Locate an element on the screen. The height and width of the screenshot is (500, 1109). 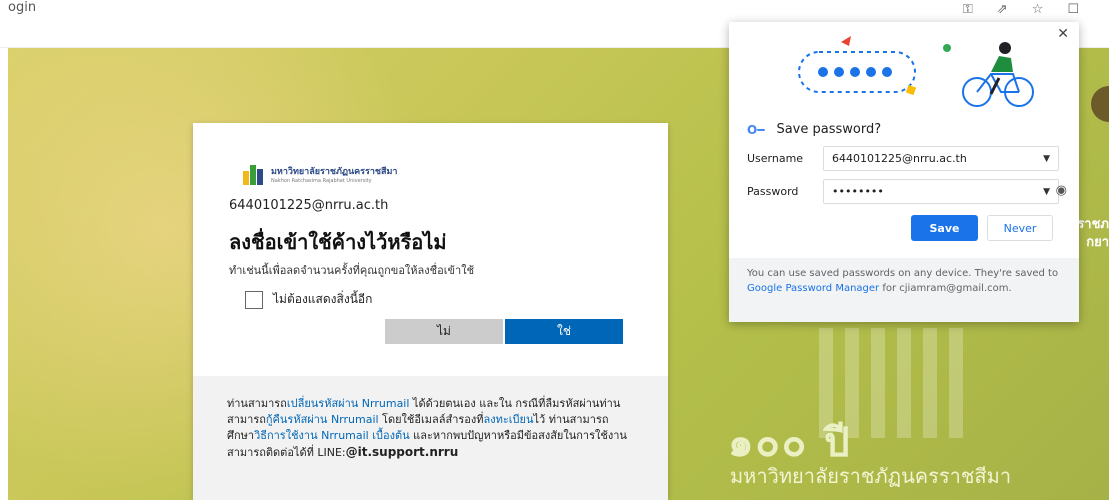
dont-show-again-label: ไม่ต้องแสดงสิ่งนี้อีก is located at coordinates (322, 299).